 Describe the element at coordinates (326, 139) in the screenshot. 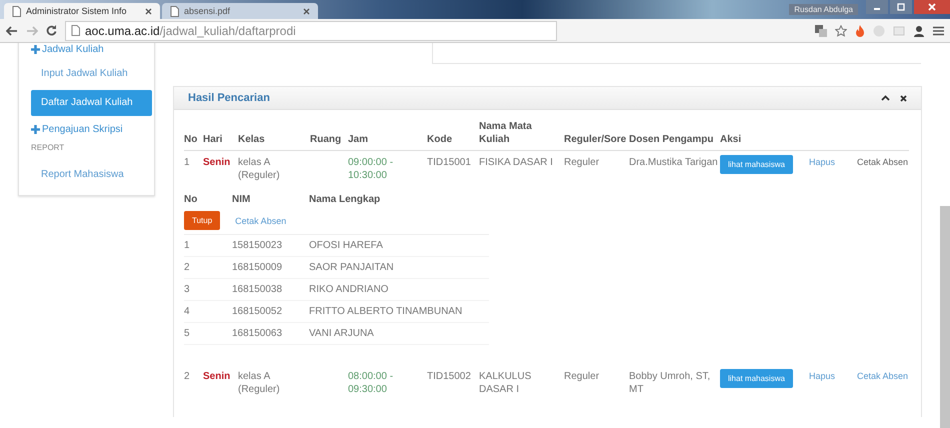

I see `column-header: Ruang` at that location.